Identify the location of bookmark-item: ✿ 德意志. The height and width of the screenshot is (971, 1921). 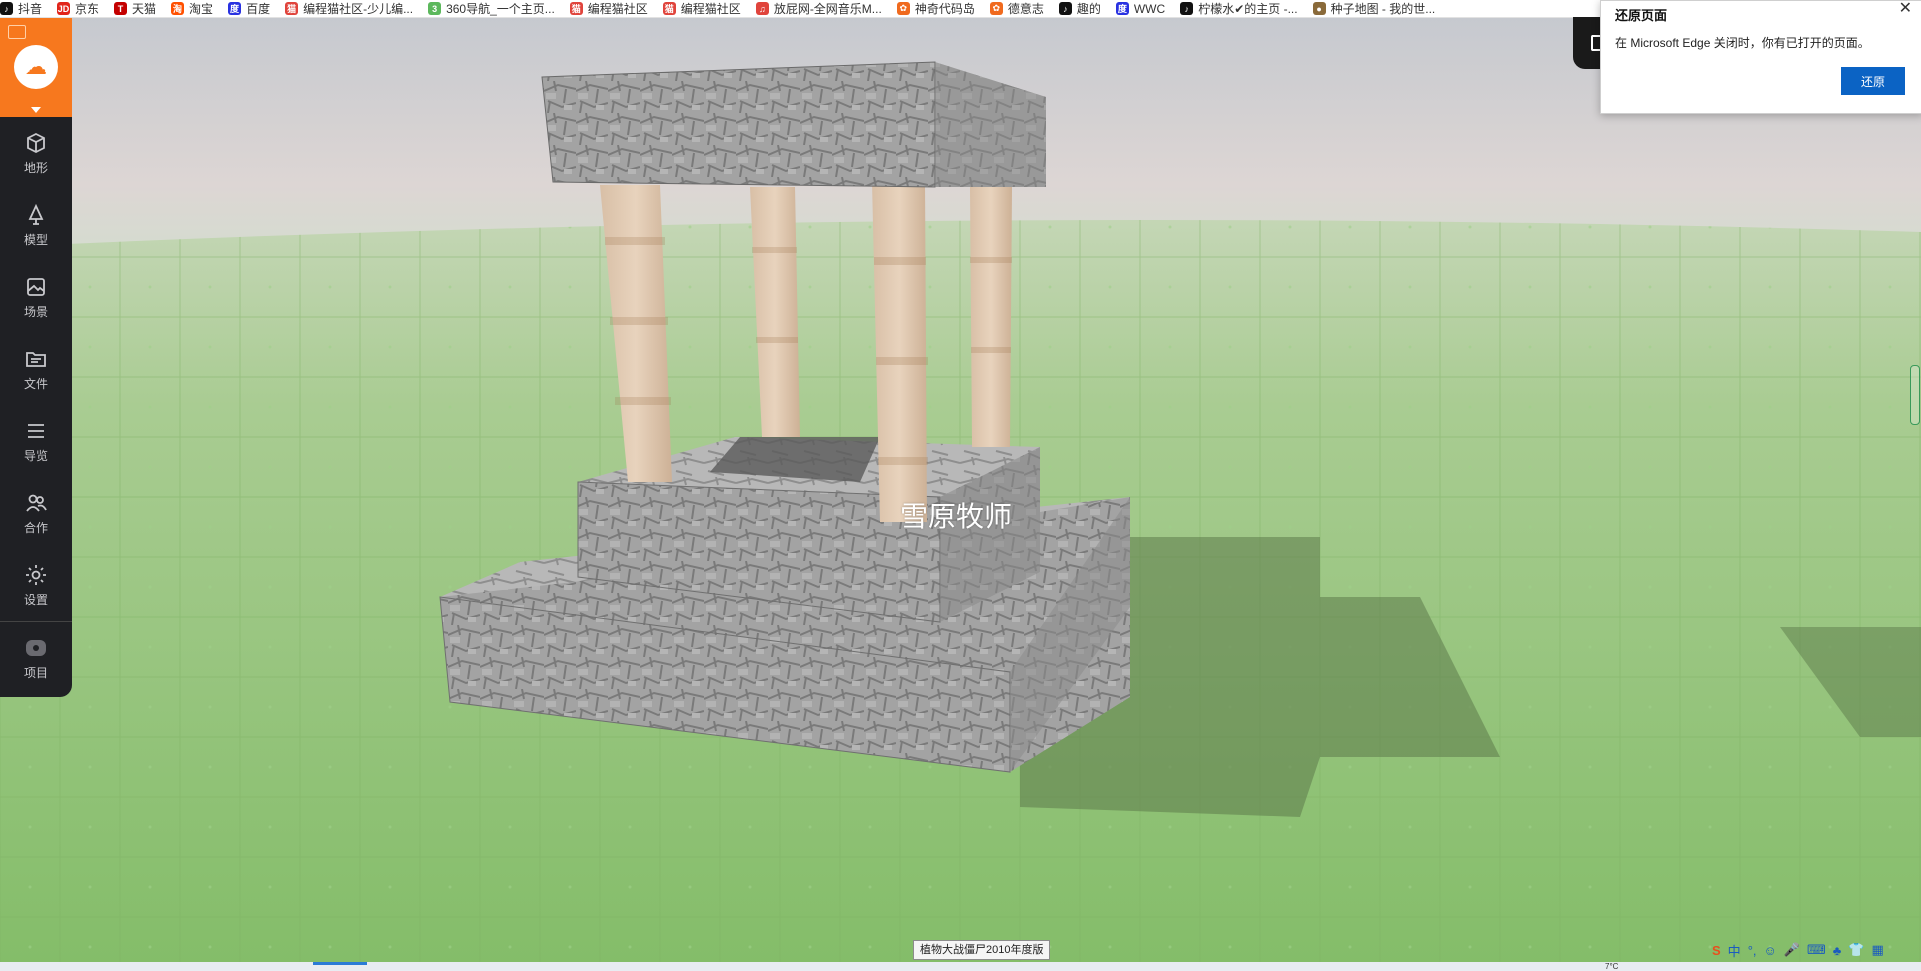
(1016, 8).